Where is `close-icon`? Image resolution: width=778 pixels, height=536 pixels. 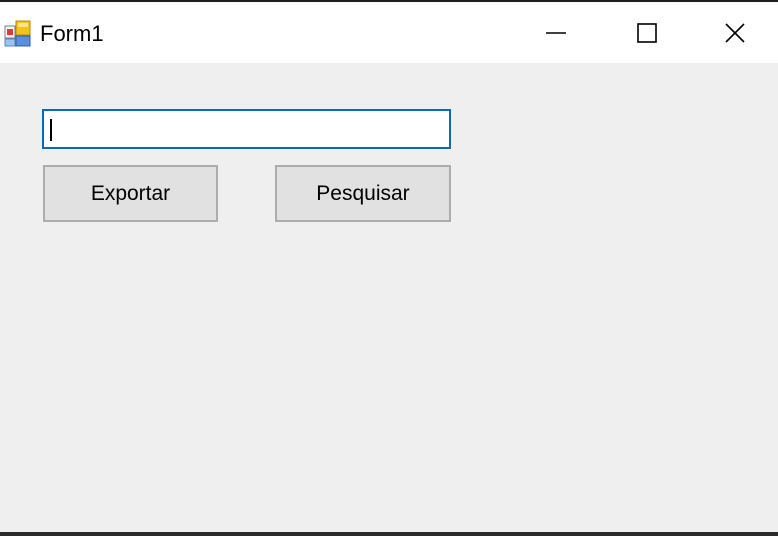 close-icon is located at coordinates (735, 33).